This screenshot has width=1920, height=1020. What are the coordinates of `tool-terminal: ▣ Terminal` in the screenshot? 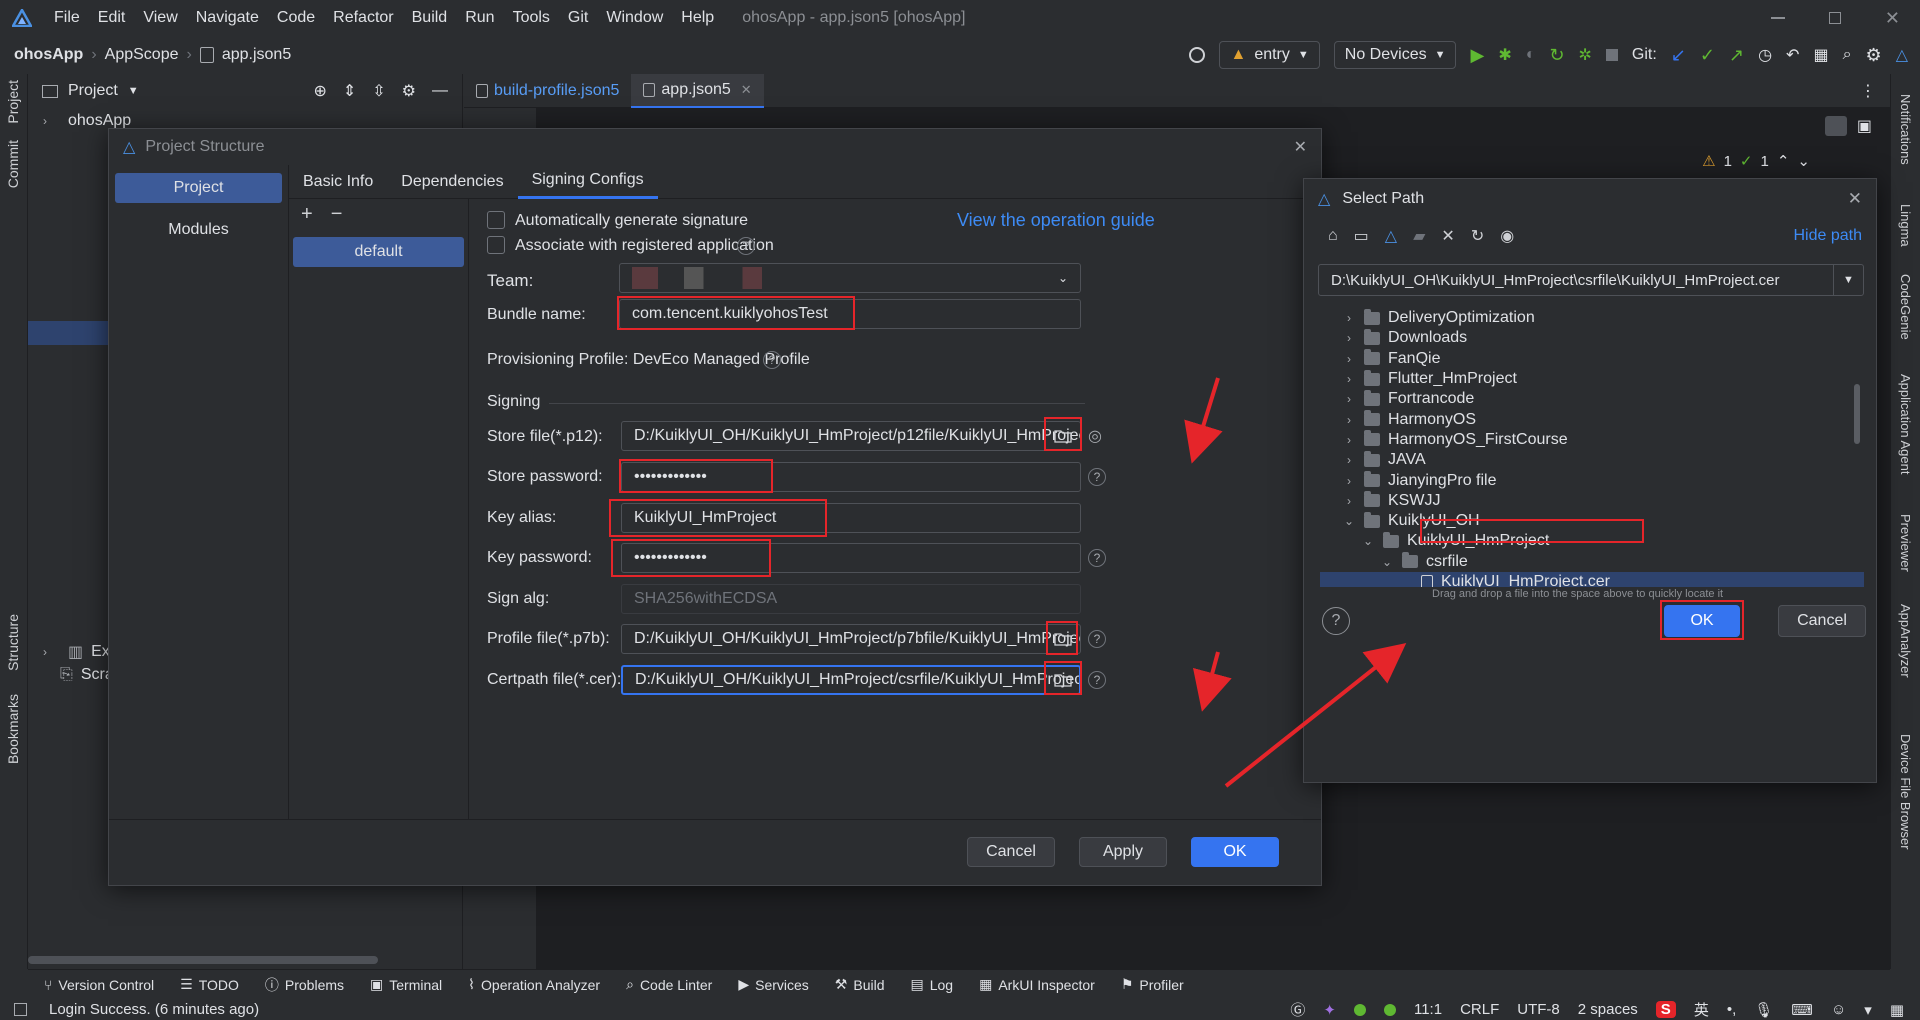 It's located at (406, 984).